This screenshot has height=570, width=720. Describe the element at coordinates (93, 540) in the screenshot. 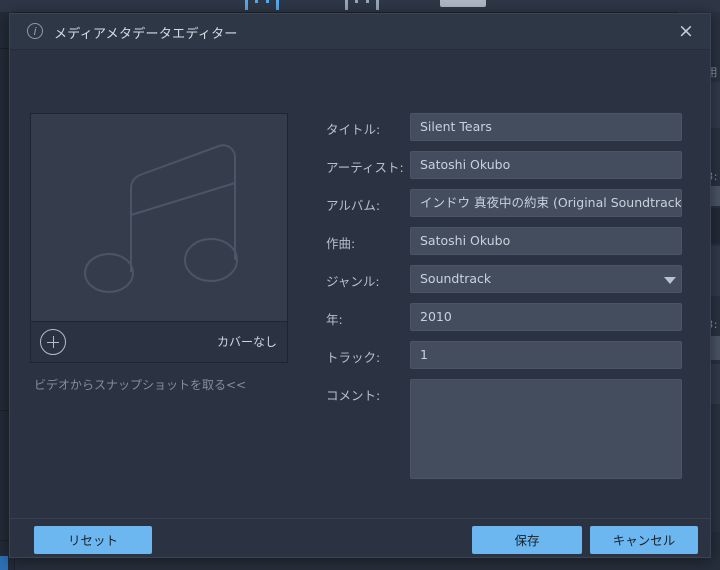

I see `reset-button: リセット` at that location.